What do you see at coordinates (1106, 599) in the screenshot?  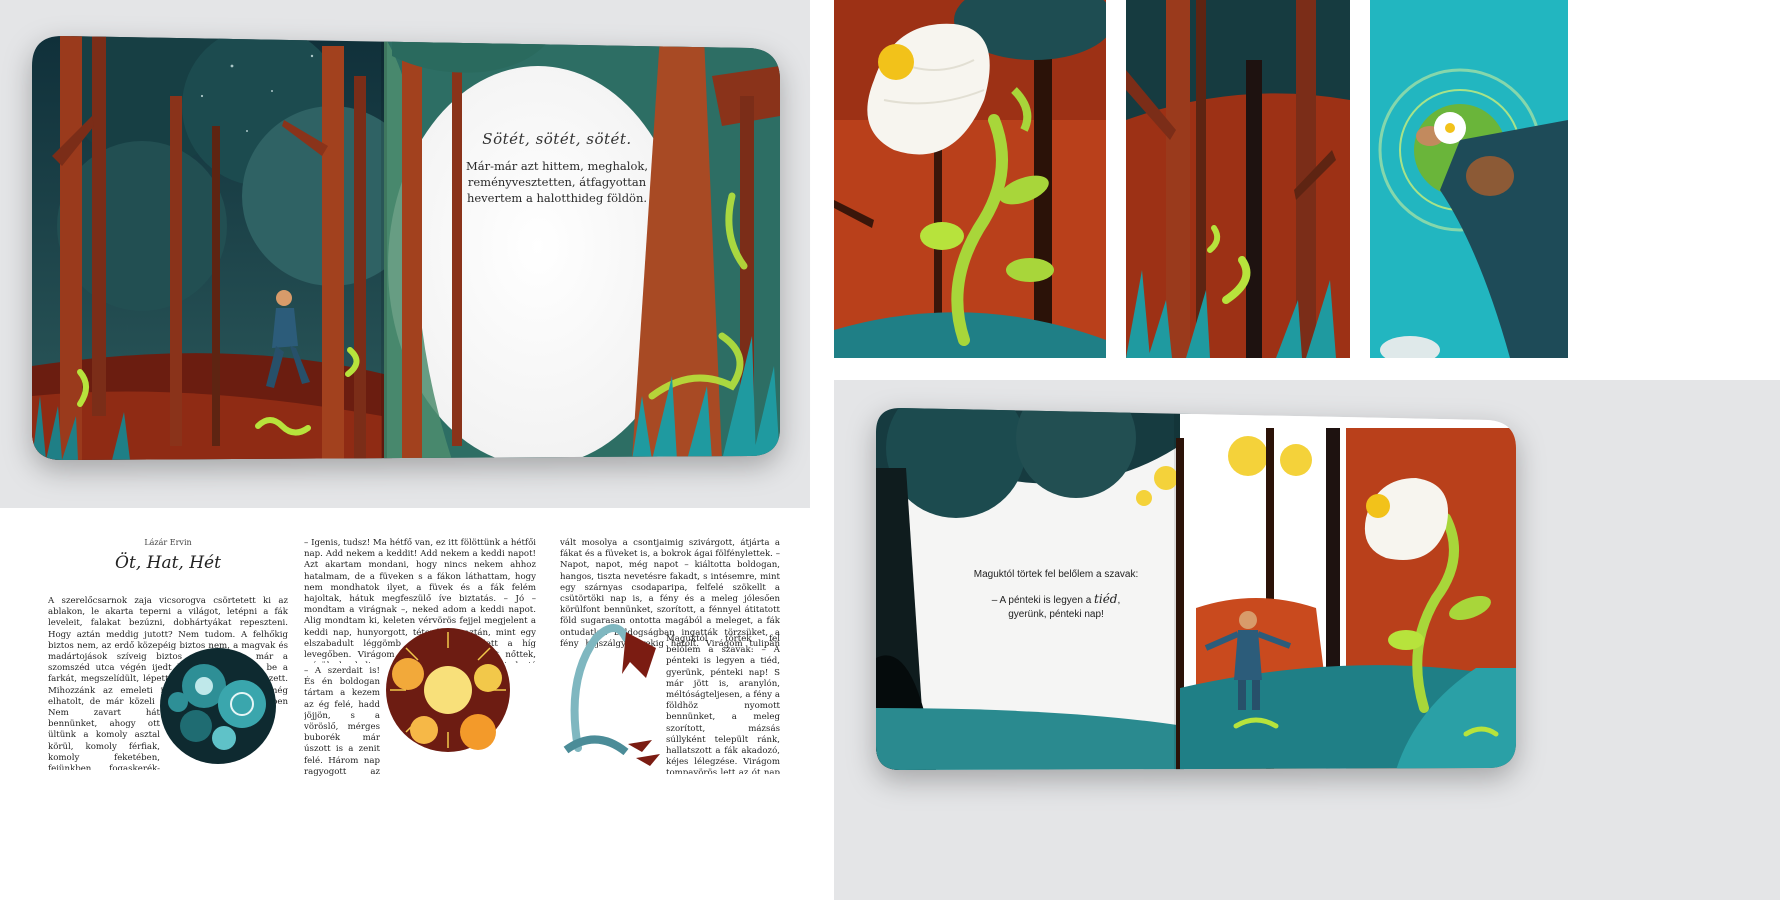 I see `spread2-emphasis-word: tiéd` at bounding box center [1106, 599].